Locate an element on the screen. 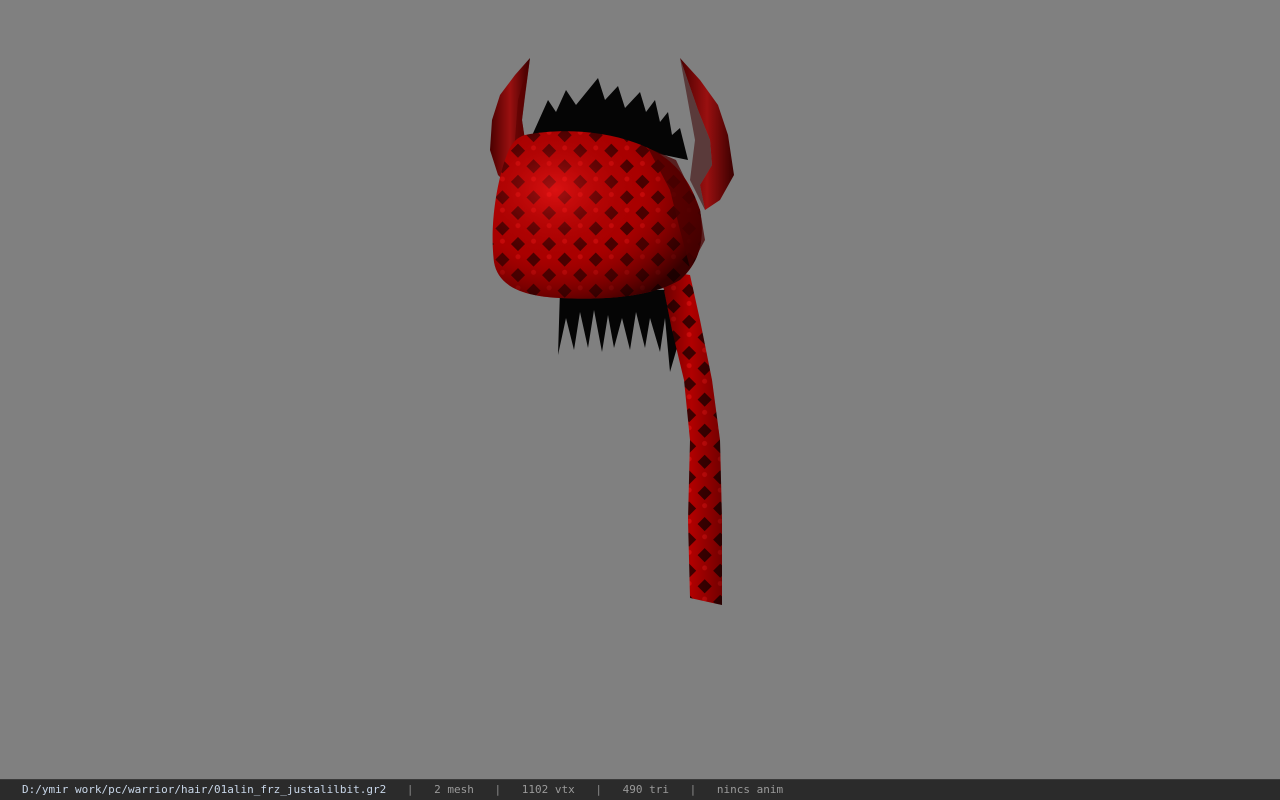 The height and width of the screenshot is (800, 1280). bottom-spikes is located at coordinates (621, 331).